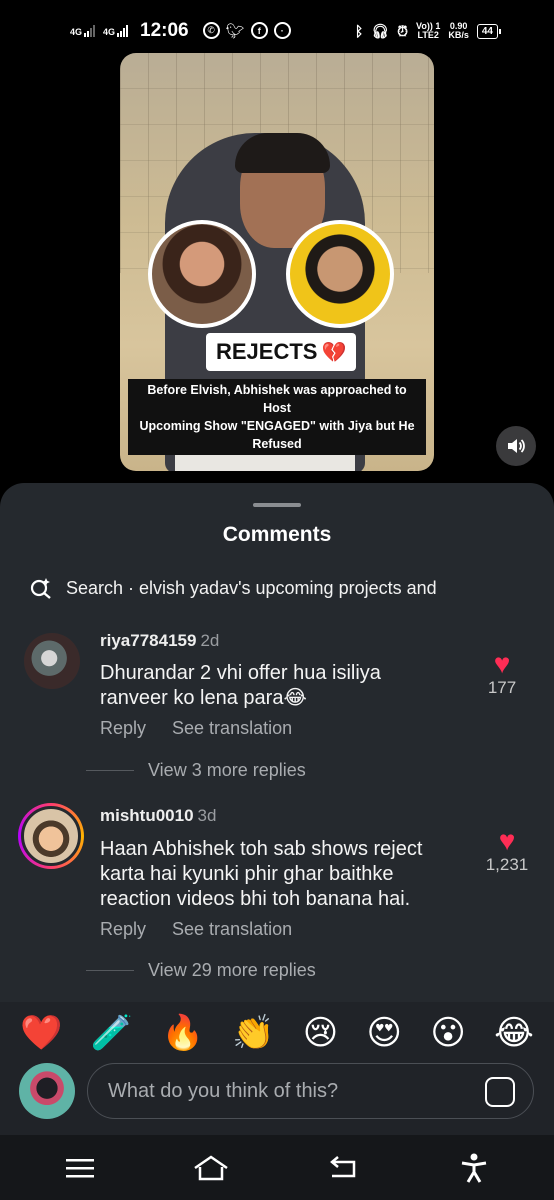 This screenshot has height=1200, width=554. Describe the element at coordinates (202, 274) in the screenshot. I see `person-thumbnail-left` at that location.